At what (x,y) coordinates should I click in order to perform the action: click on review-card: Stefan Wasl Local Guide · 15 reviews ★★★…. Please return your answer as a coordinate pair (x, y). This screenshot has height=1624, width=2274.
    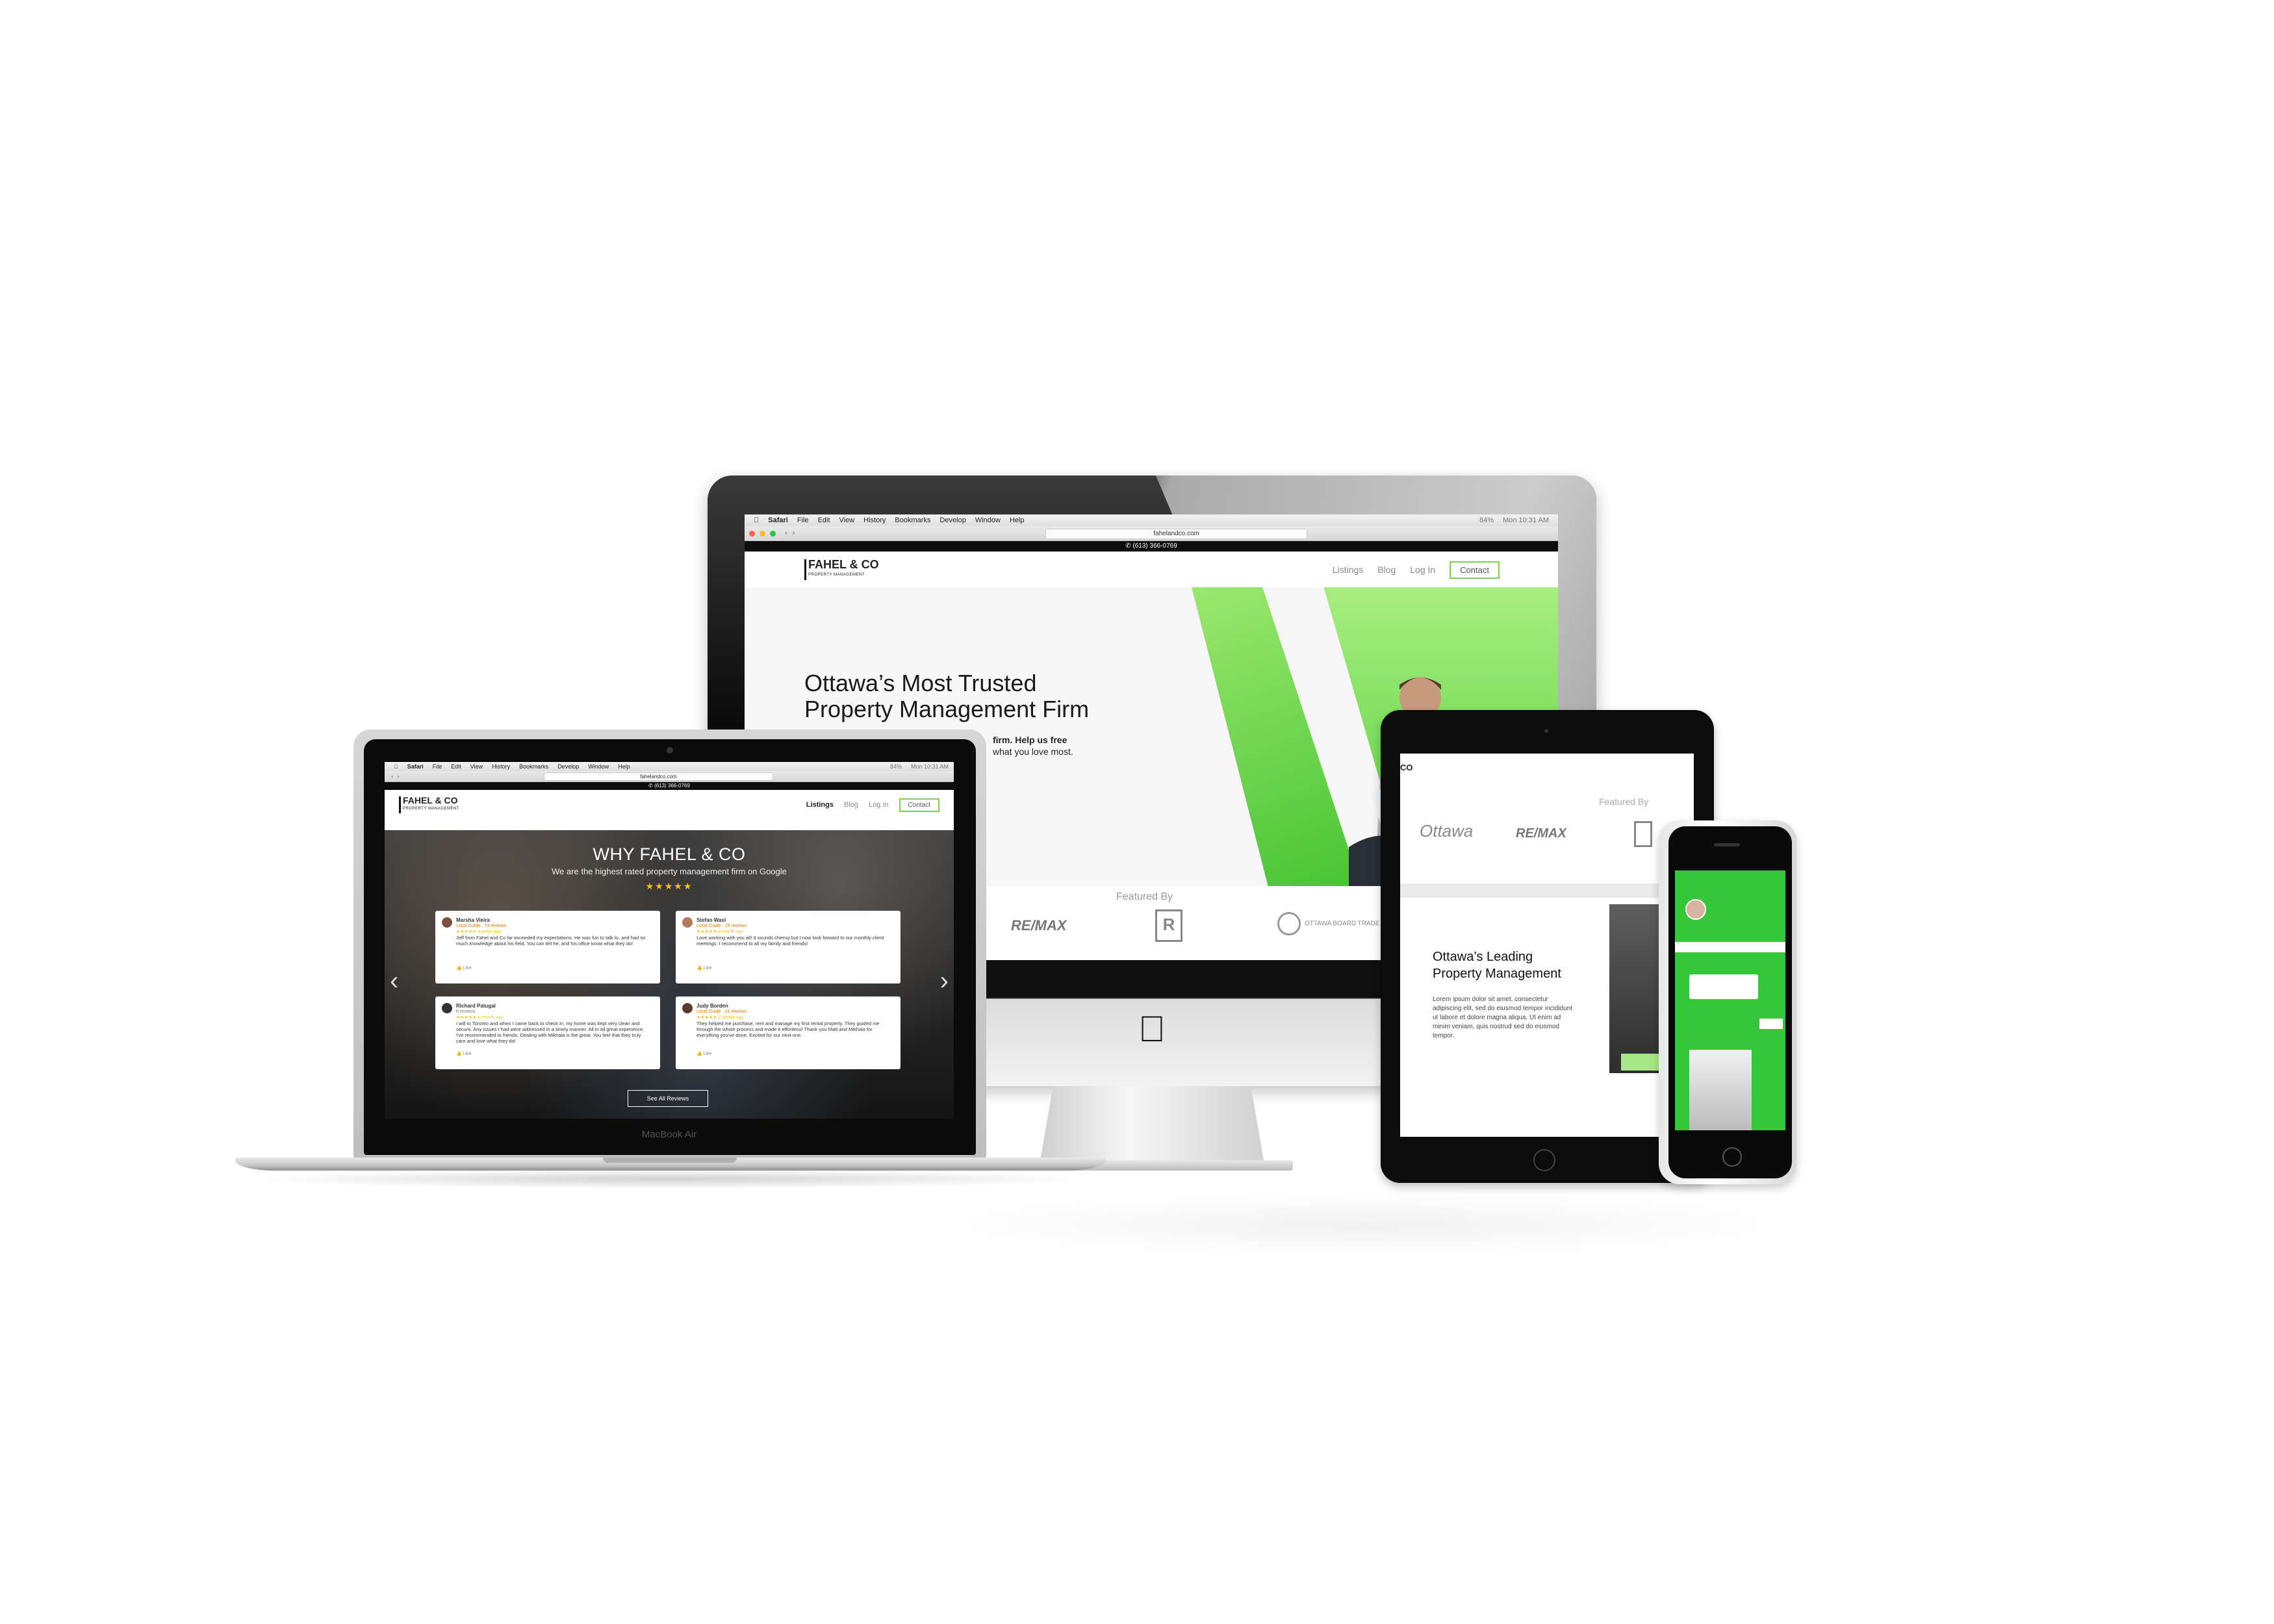
    Looking at the image, I should click on (788, 947).